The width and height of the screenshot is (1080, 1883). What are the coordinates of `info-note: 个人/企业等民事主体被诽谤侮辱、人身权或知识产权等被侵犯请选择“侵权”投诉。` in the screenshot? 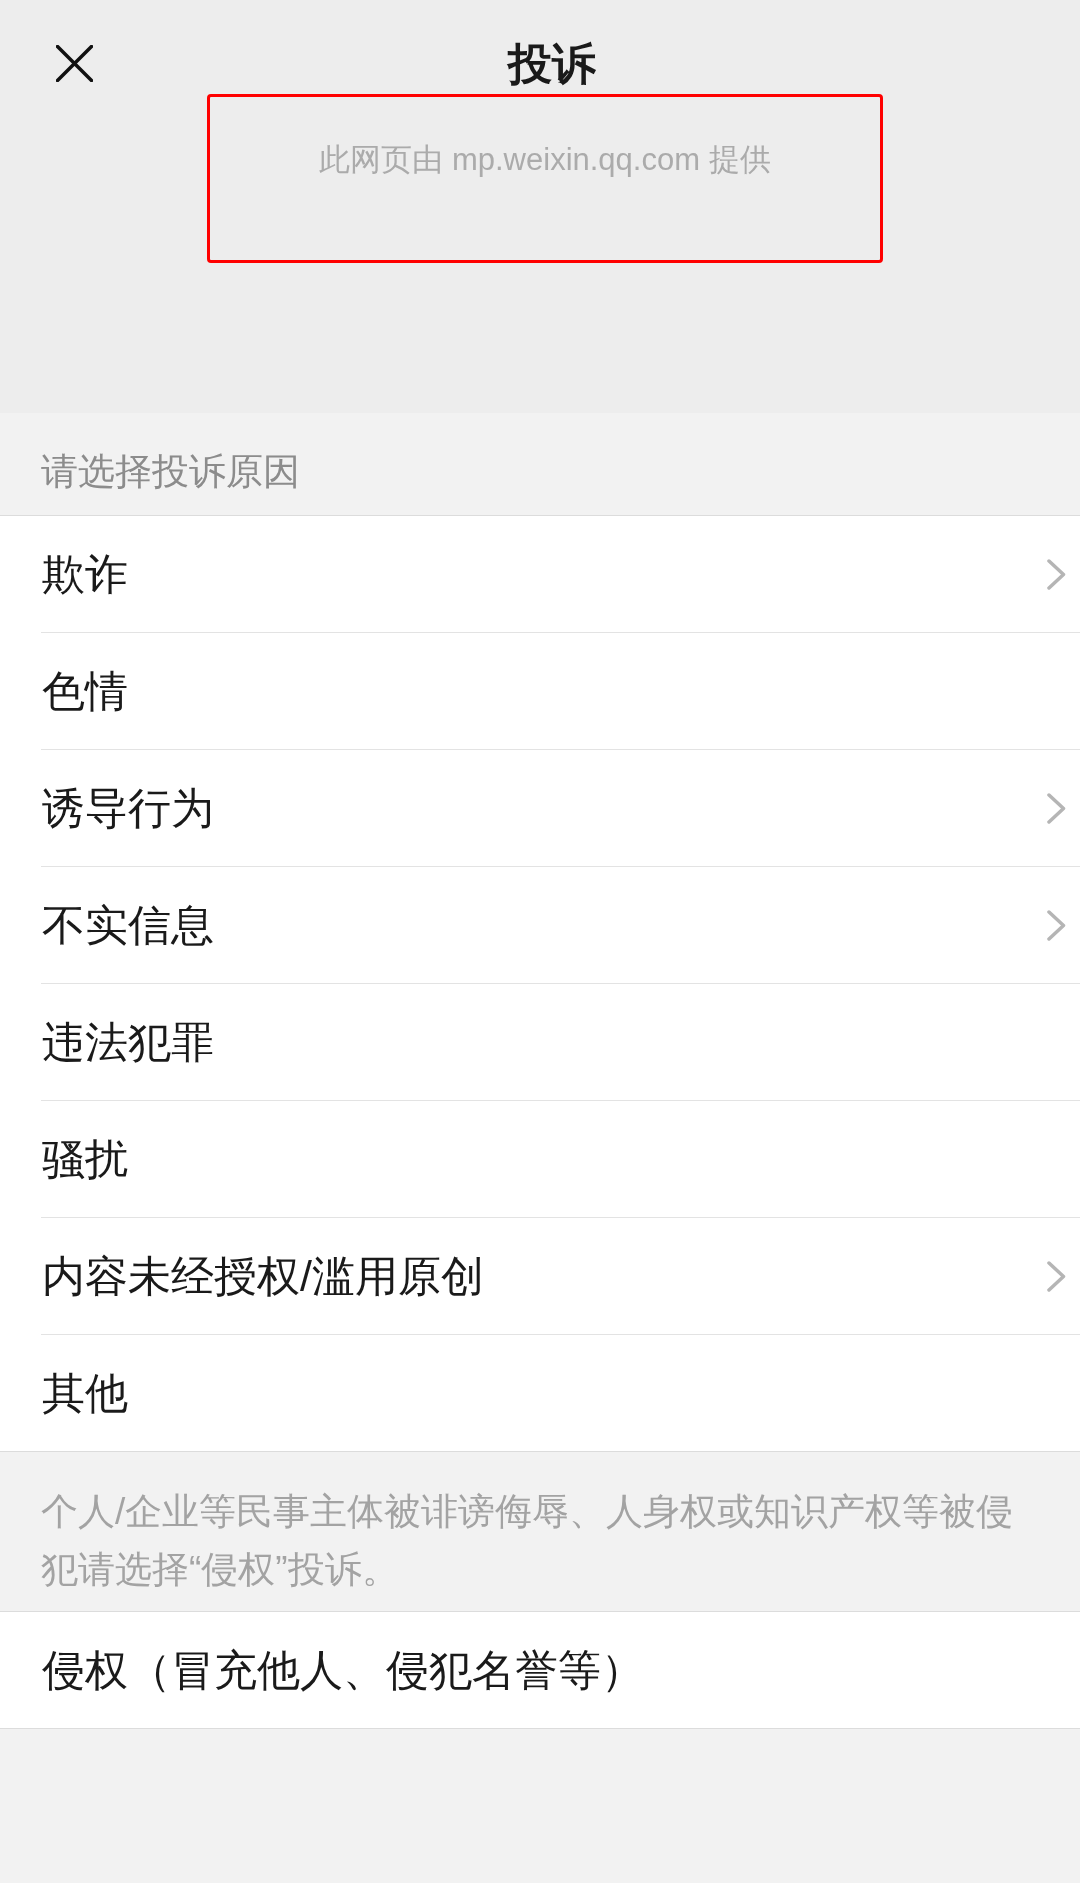 It's located at (528, 1541).